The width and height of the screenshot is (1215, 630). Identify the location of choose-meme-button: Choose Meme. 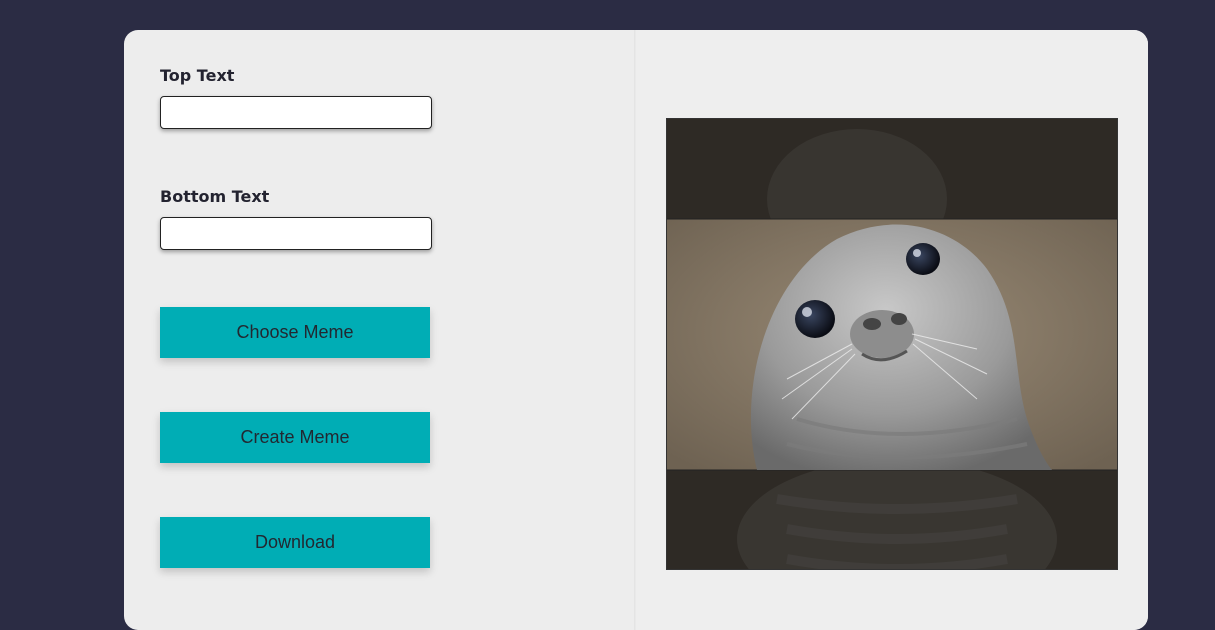
(295, 332).